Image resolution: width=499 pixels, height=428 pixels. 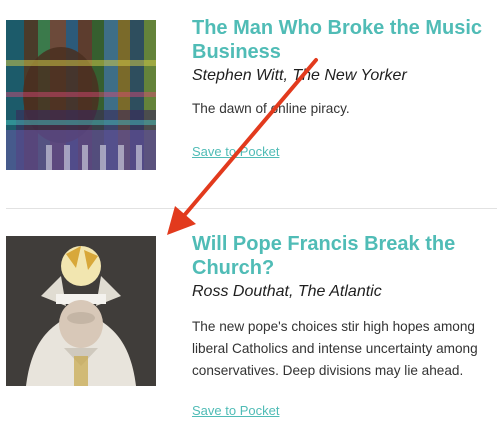 What do you see at coordinates (251, 208) in the screenshot?
I see `divider` at bounding box center [251, 208].